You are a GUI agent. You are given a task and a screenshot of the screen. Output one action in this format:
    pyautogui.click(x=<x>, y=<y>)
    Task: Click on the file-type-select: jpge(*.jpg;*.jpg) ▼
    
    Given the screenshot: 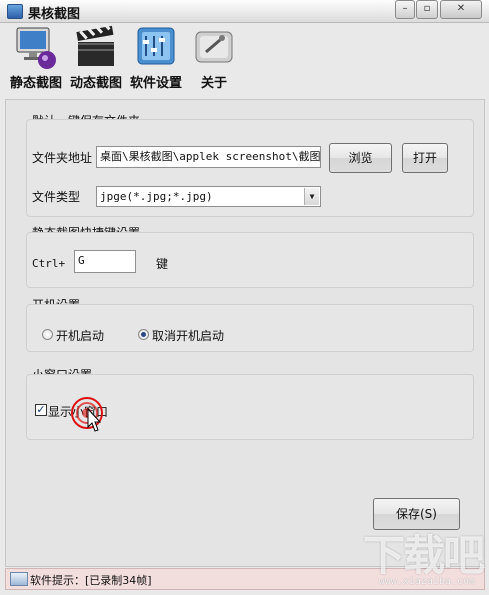 What is the action you would take?
    pyautogui.click(x=208, y=196)
    